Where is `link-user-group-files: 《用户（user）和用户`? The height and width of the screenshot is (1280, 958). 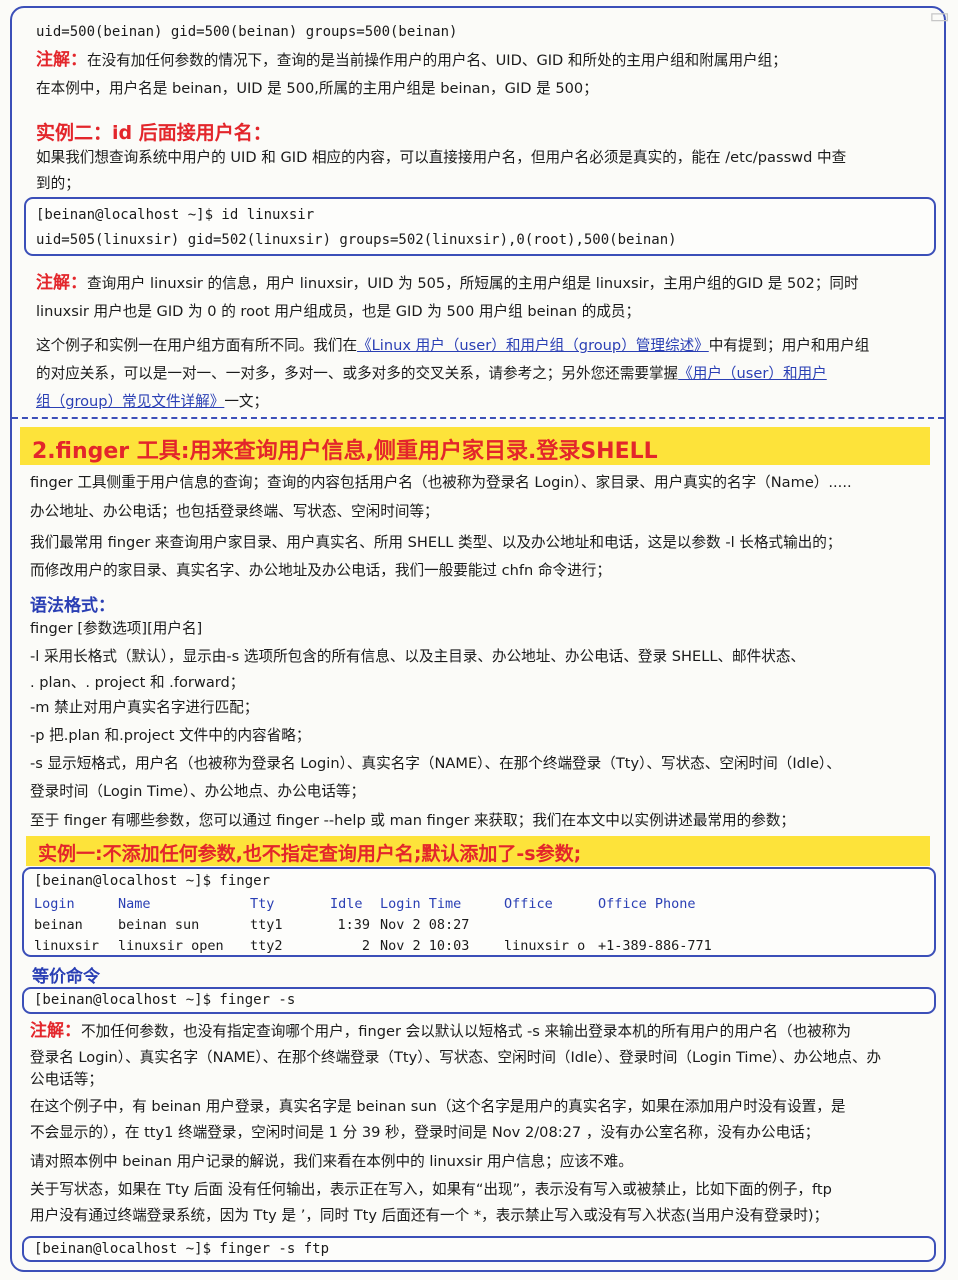
link-user-group-files: 《用户（user）和用户 is located at coordinates (752, 373).